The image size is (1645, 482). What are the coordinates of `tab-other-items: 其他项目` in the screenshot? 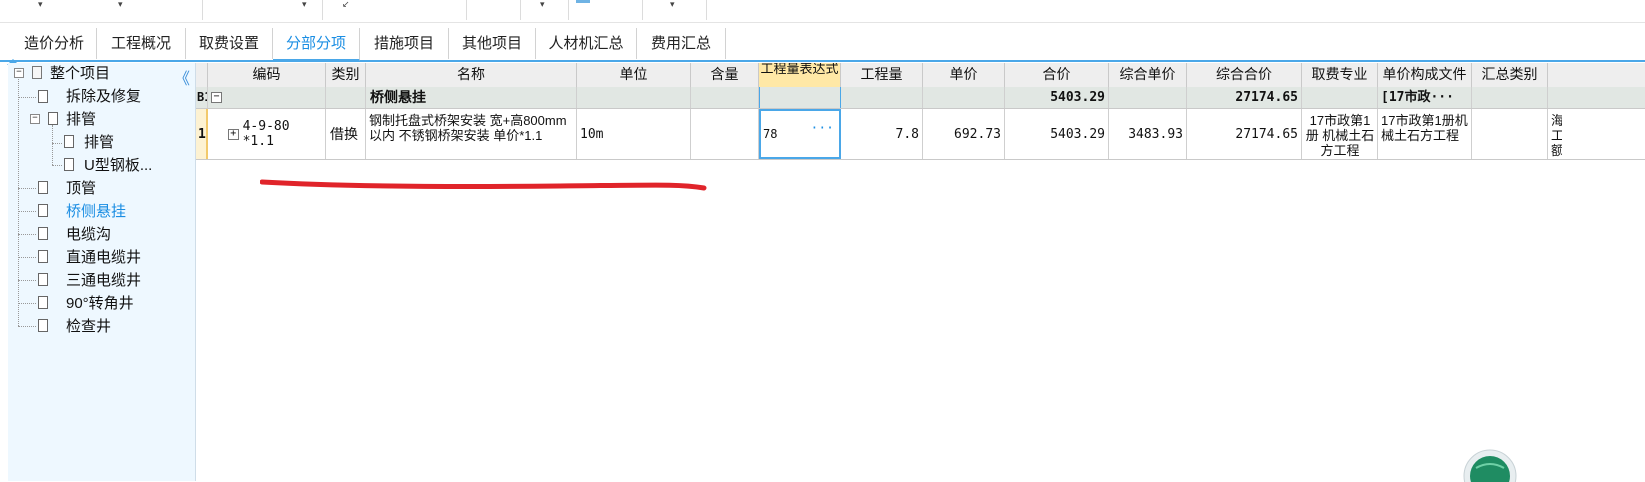 It's located at (492, 43).